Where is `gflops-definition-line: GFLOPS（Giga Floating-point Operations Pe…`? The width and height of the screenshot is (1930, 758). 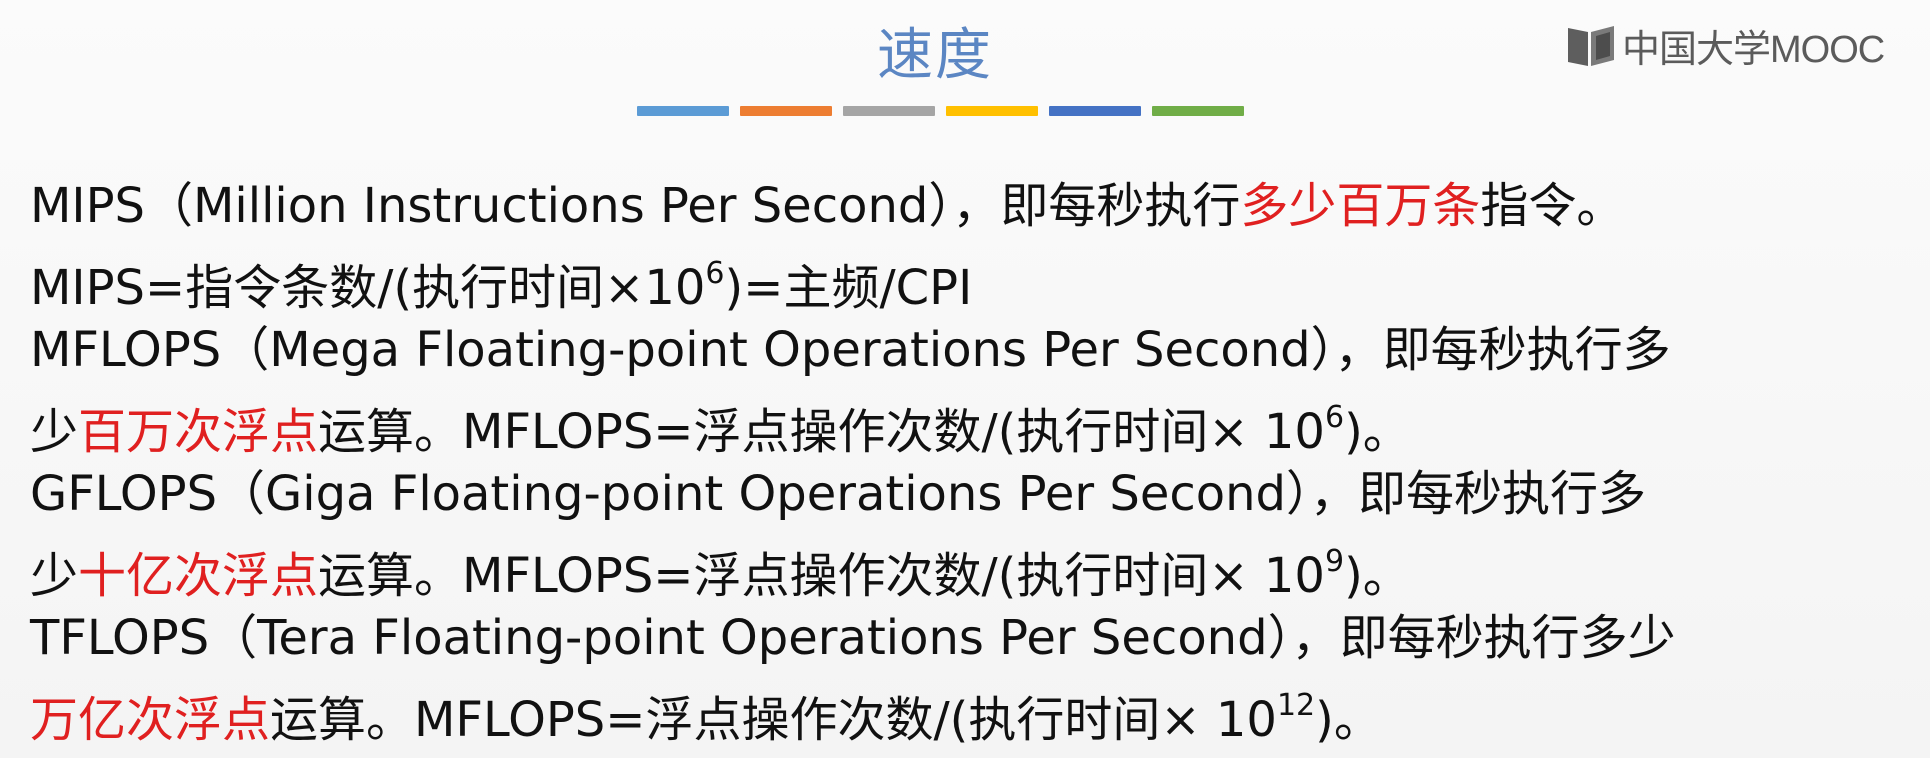
gflops-definition-line: GFLOPS（Giga Floating-point Operations Pe… is located at coordinates (970, 494).